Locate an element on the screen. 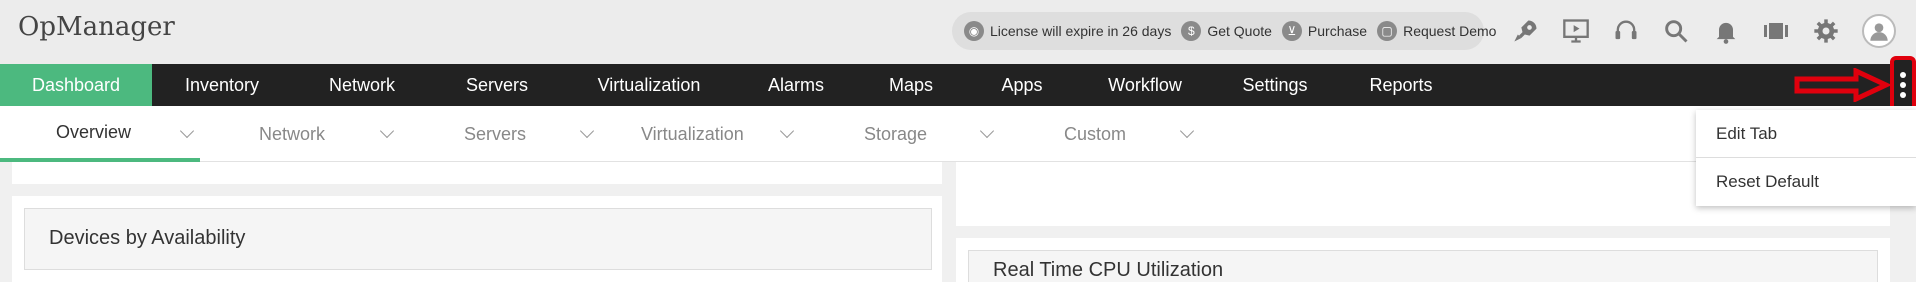 The image size is (1916, 282). subtab-servers: Servers is located at coordinates (500, 134).